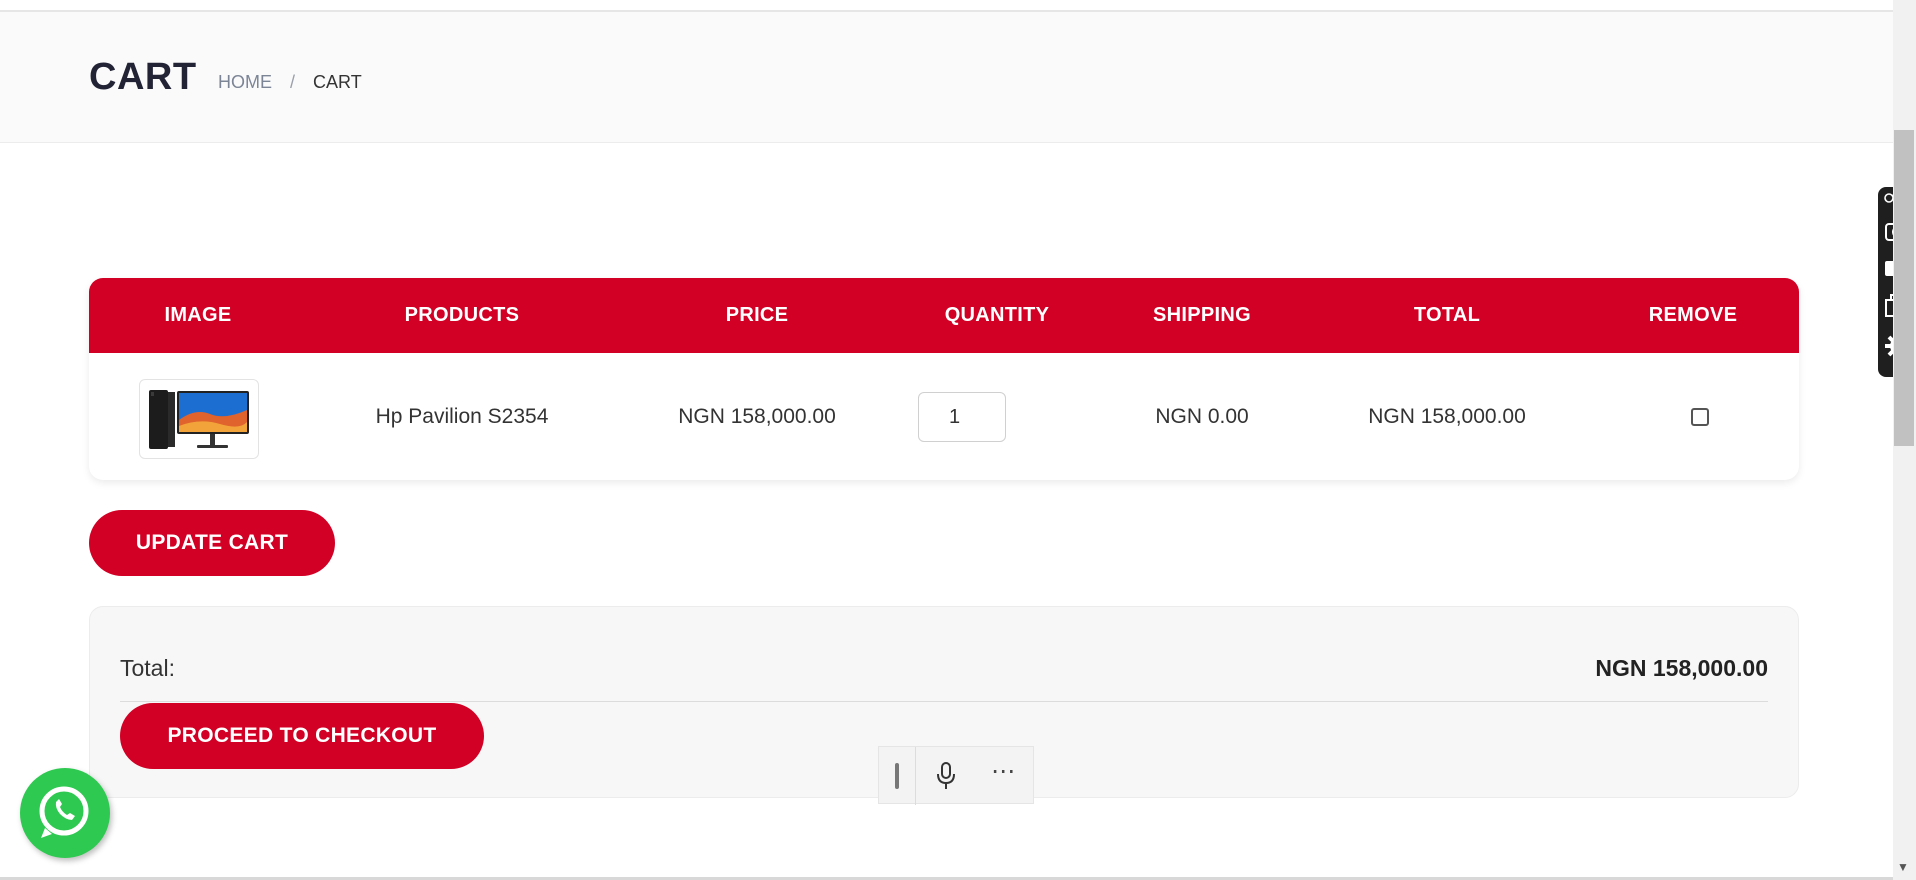 Image resolution: width=1916 pixels, height=880 pixels. I want to click on product-image, so click(199, 419).